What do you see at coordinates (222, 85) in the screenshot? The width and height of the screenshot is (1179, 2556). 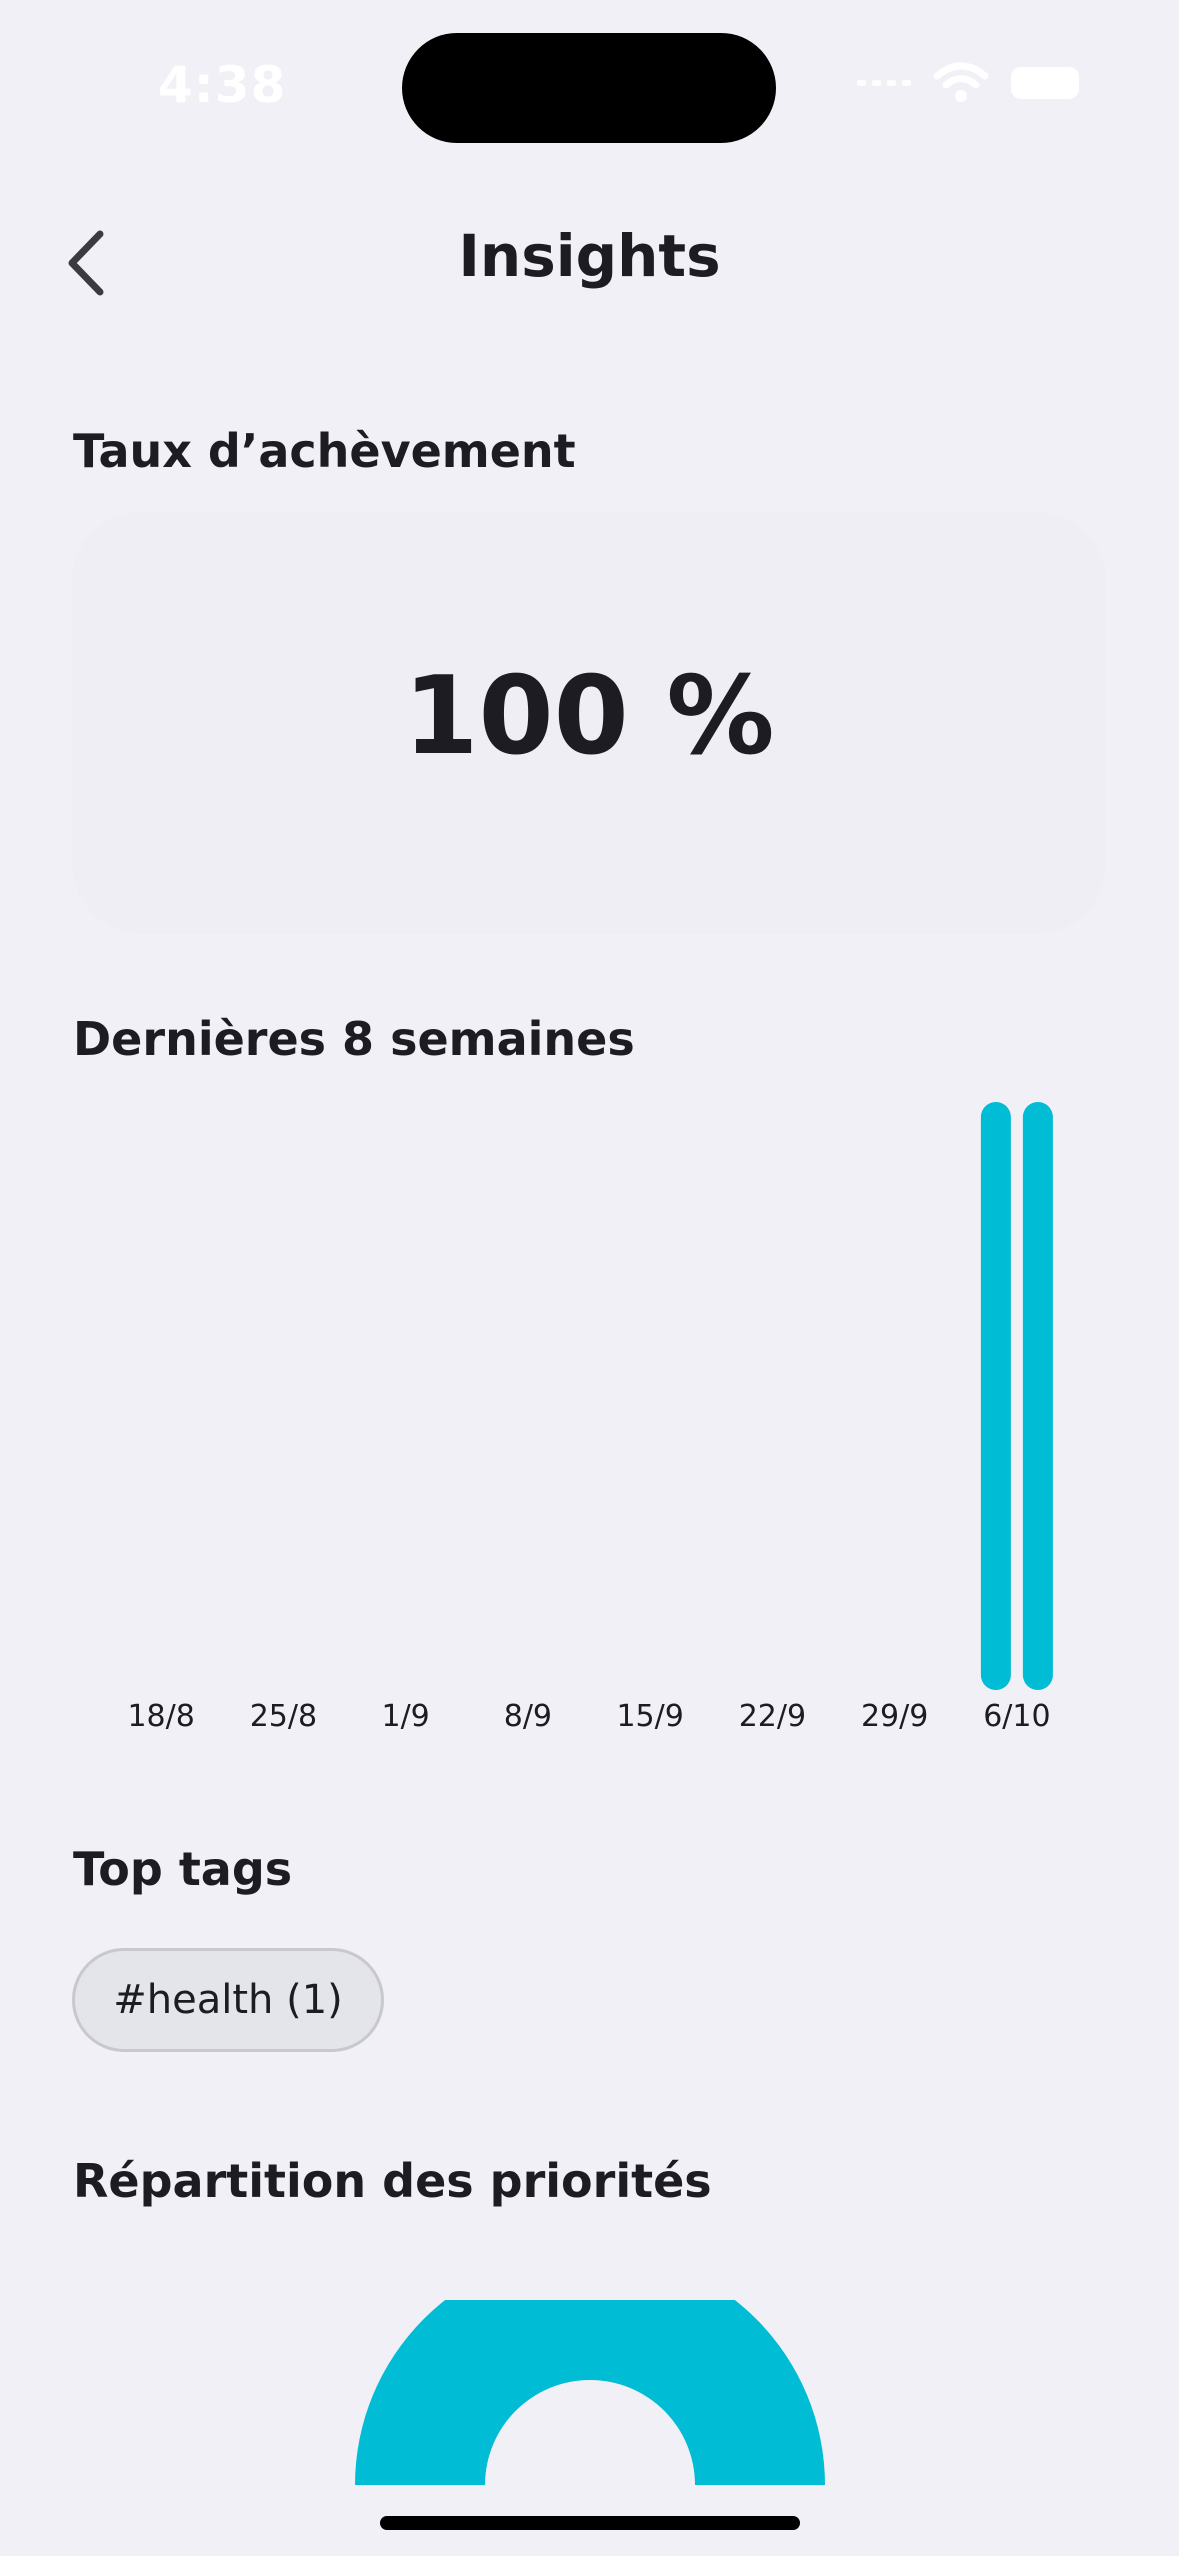 I see `status-time: 4:38` at bounding box center [222, 85].